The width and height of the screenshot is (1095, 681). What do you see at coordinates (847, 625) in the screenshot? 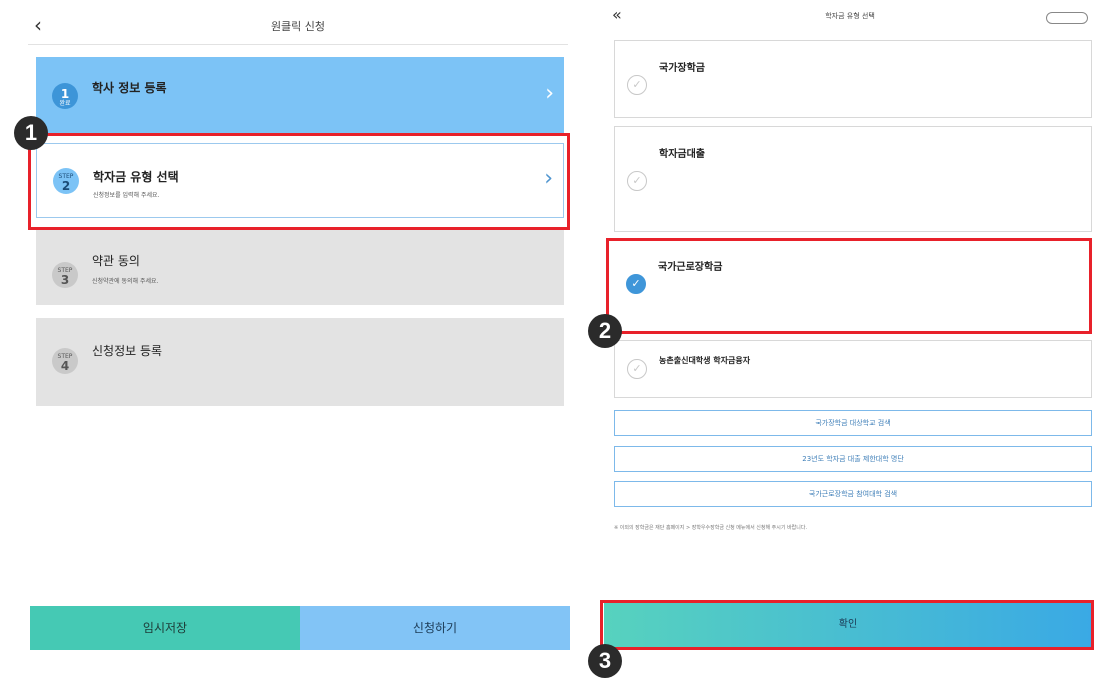
I see `highlight-box-confirm` at bounding box center [847, 625].